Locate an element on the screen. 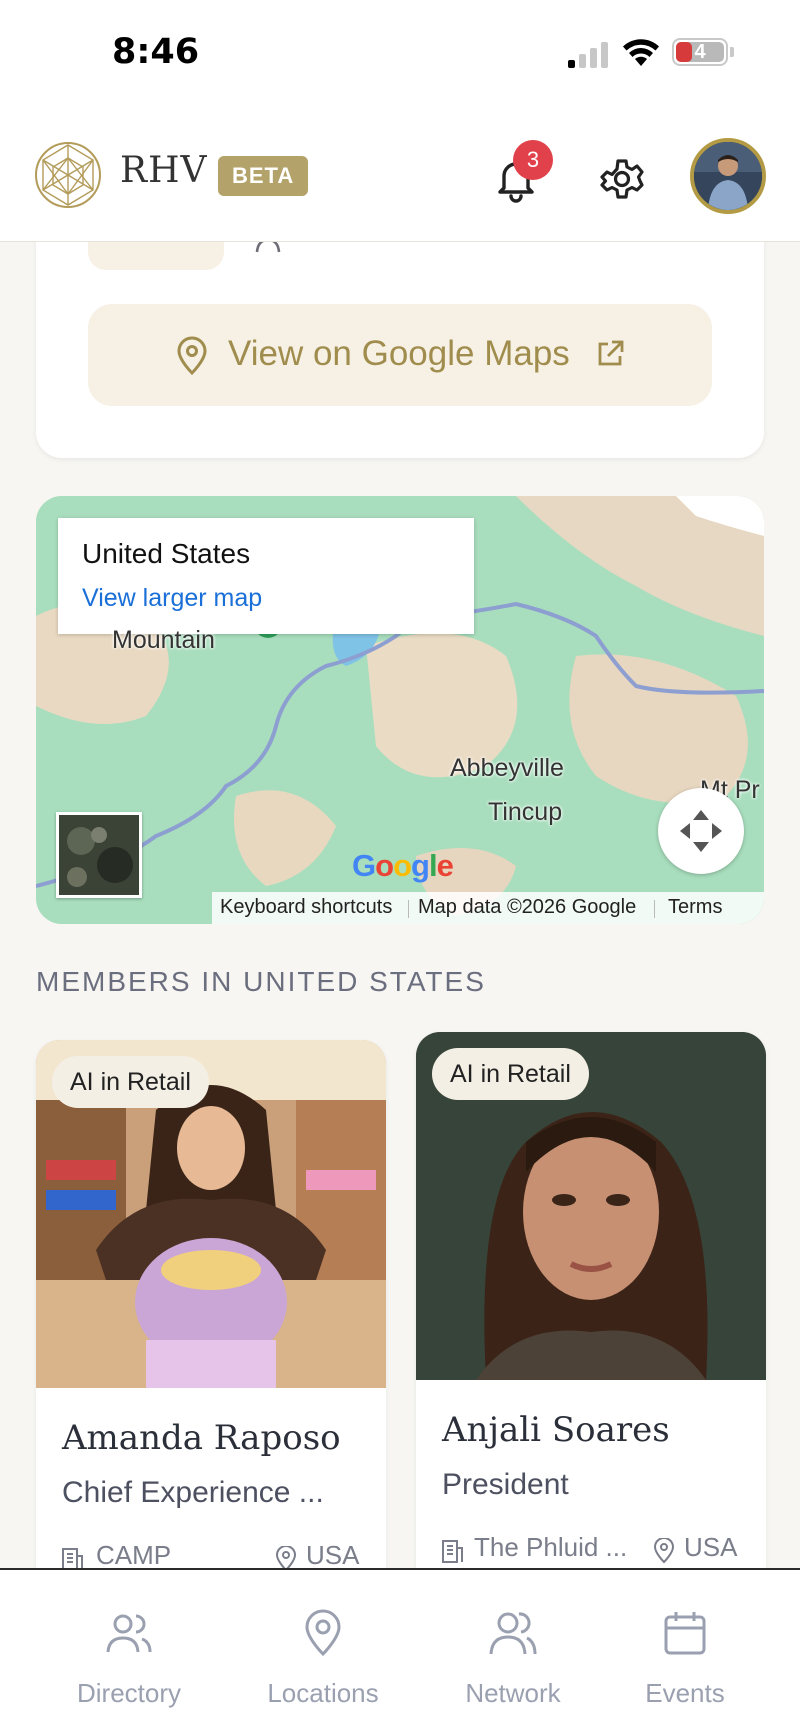  nav-events: Events is located at coordinates (685, 1651).